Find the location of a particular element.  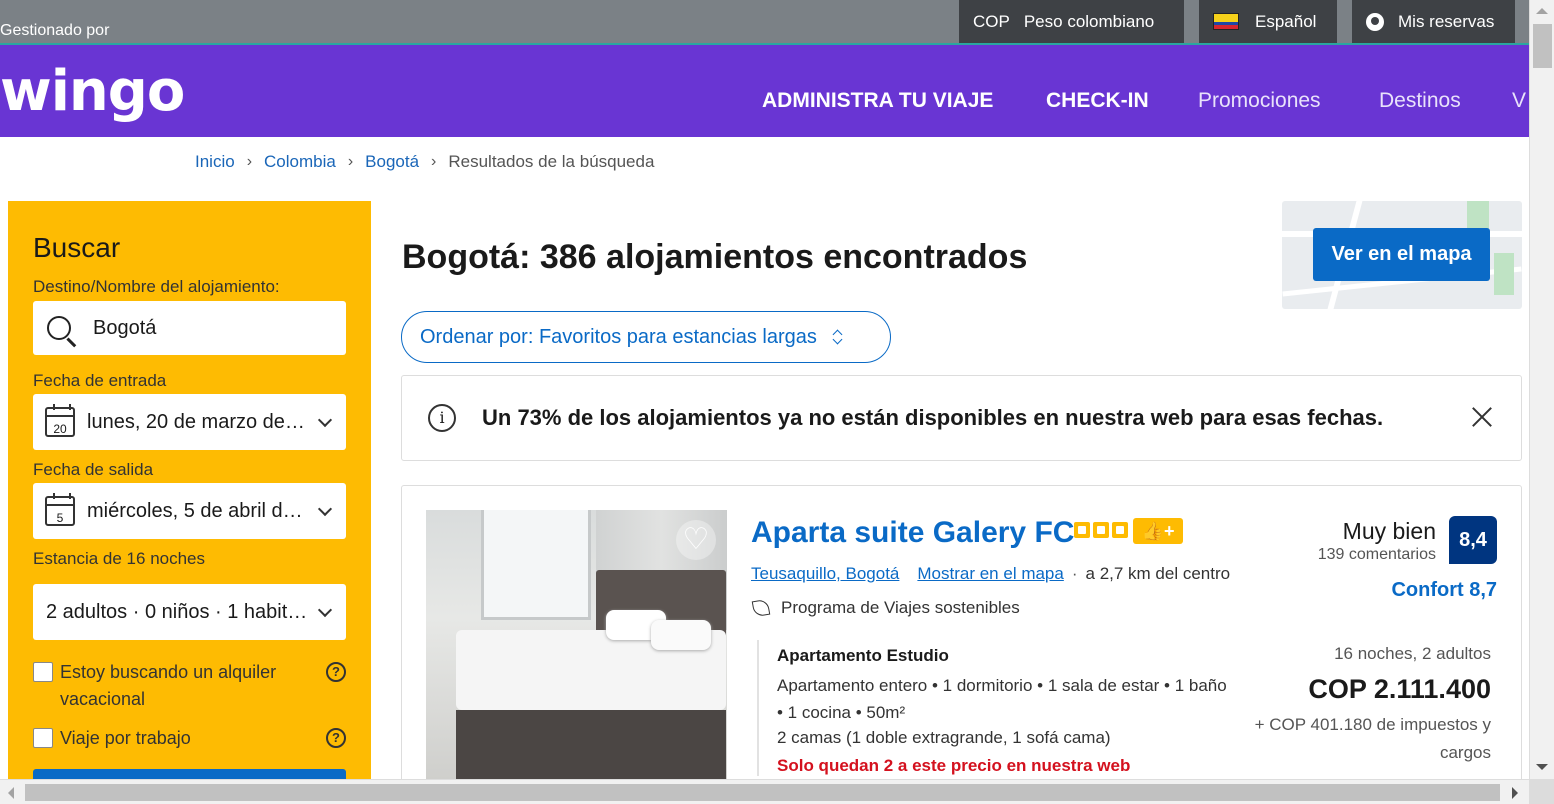

vacation-rental-checkbox is located at coordinates (43, 672).